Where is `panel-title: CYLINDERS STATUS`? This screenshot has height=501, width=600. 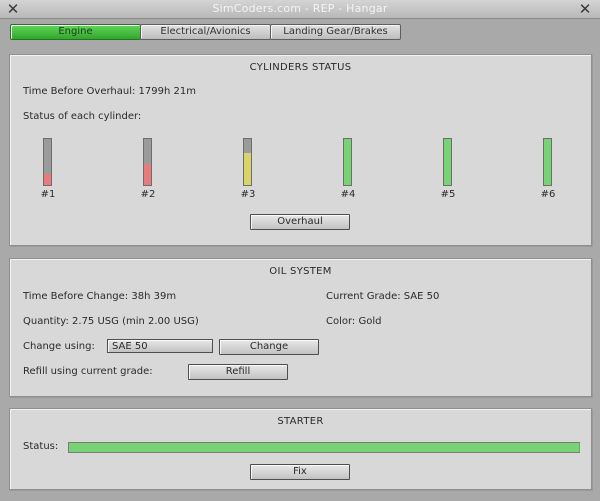 panel-title: CYLINDERS STATUS is located at coordinates (300, 67).